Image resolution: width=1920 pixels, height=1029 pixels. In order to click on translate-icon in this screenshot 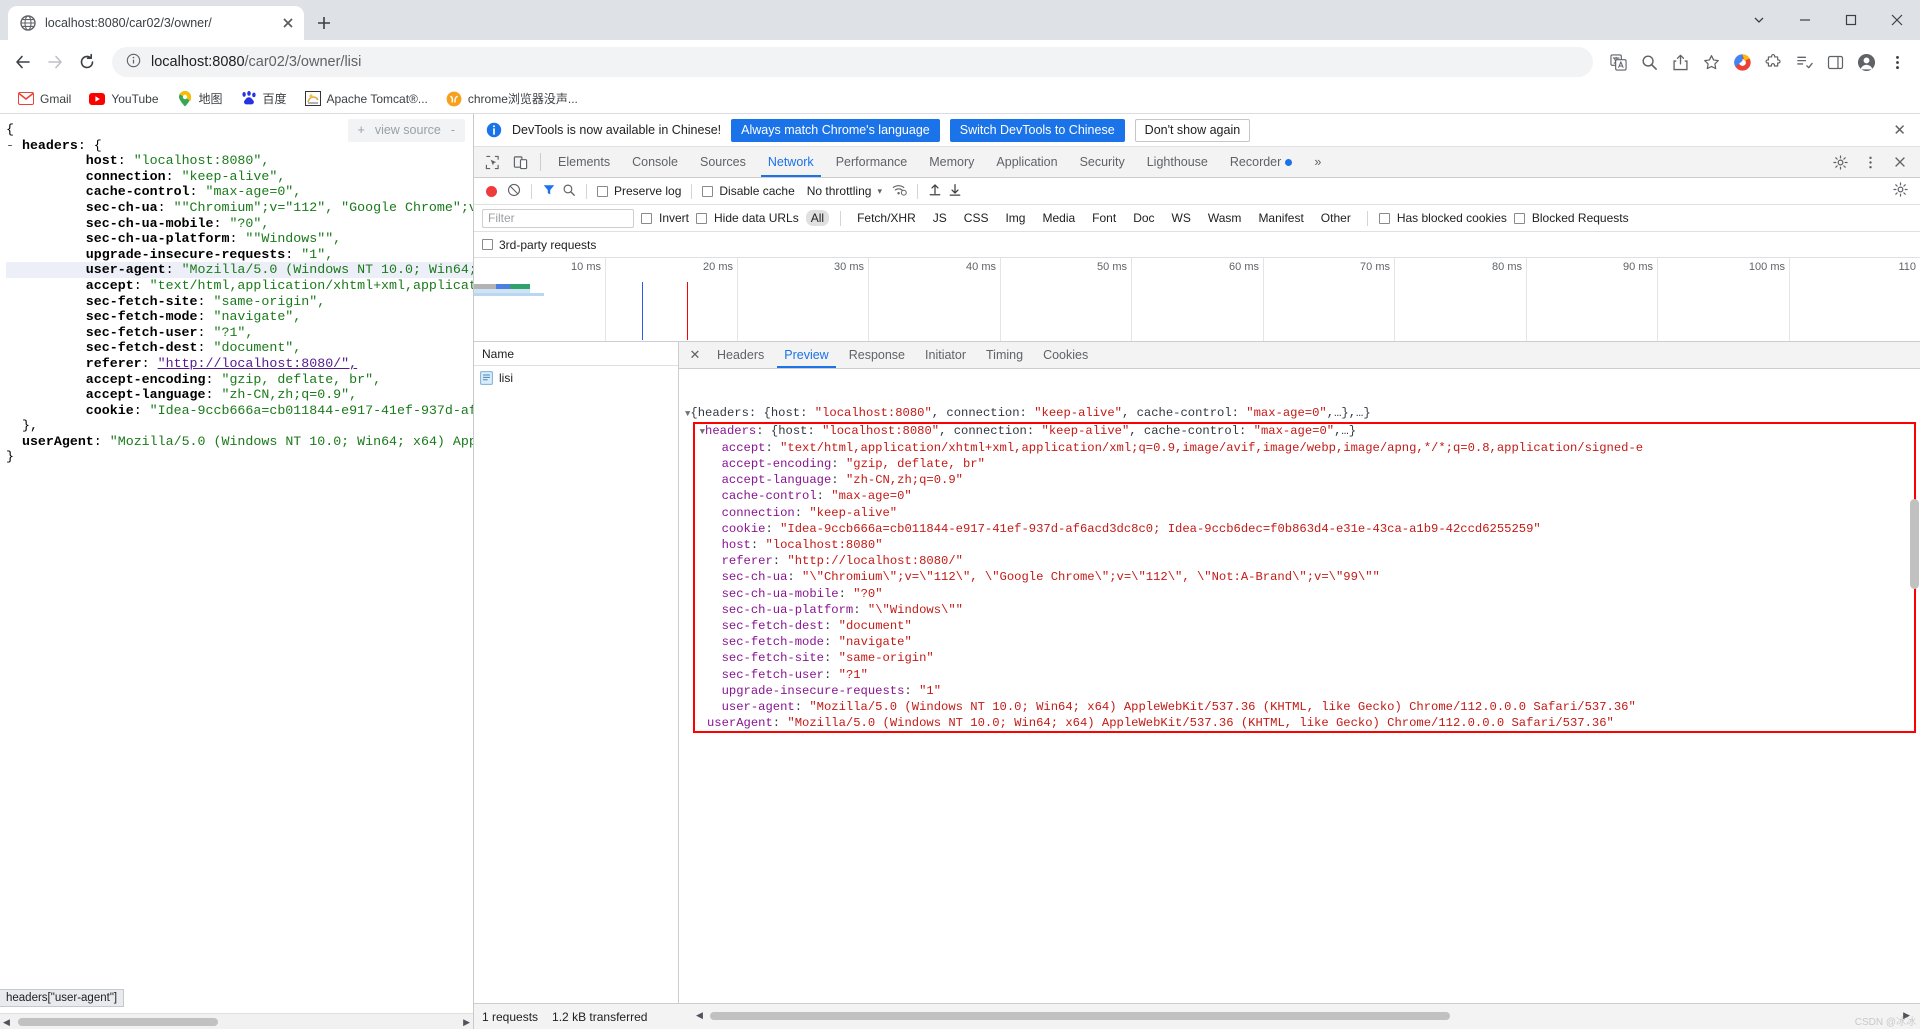, I will do `click(1618, 62)`.